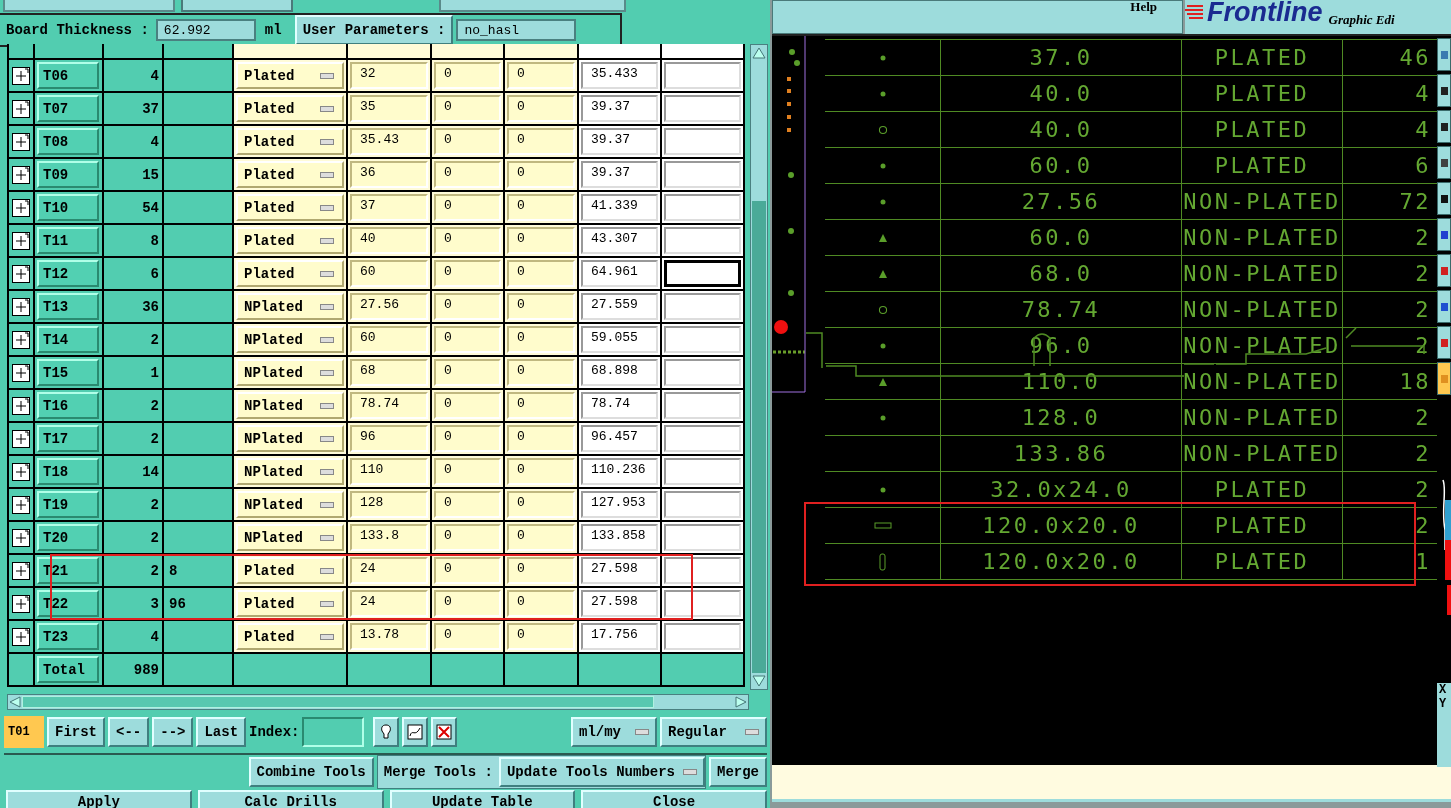  I want to click on value-field: 17.756, so click(619, 636).